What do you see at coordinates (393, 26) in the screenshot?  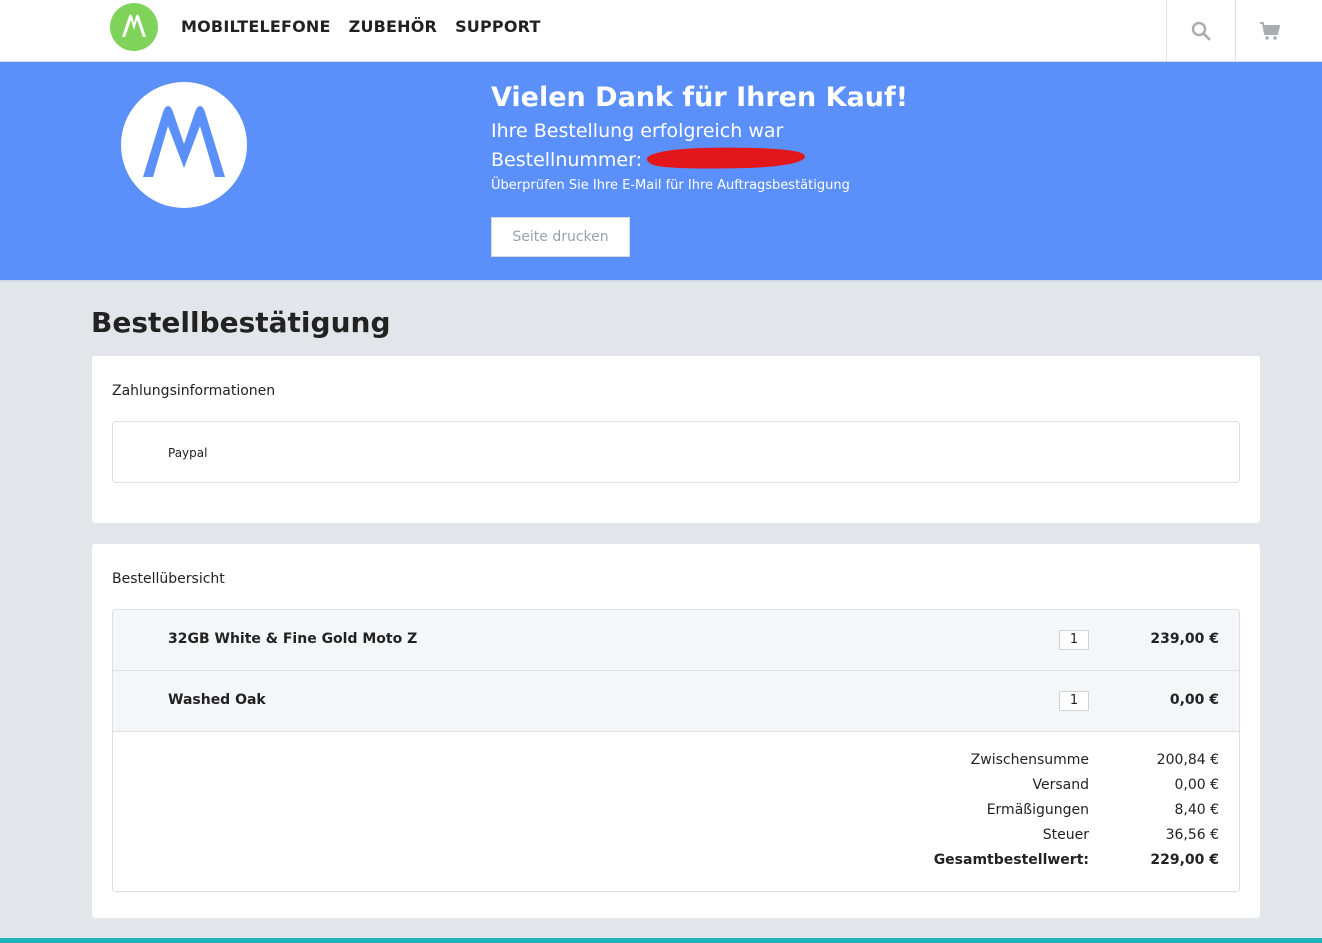 I see `nav-item-zubehoer: ZUBEHÖR` at bounding box center [393, 26].